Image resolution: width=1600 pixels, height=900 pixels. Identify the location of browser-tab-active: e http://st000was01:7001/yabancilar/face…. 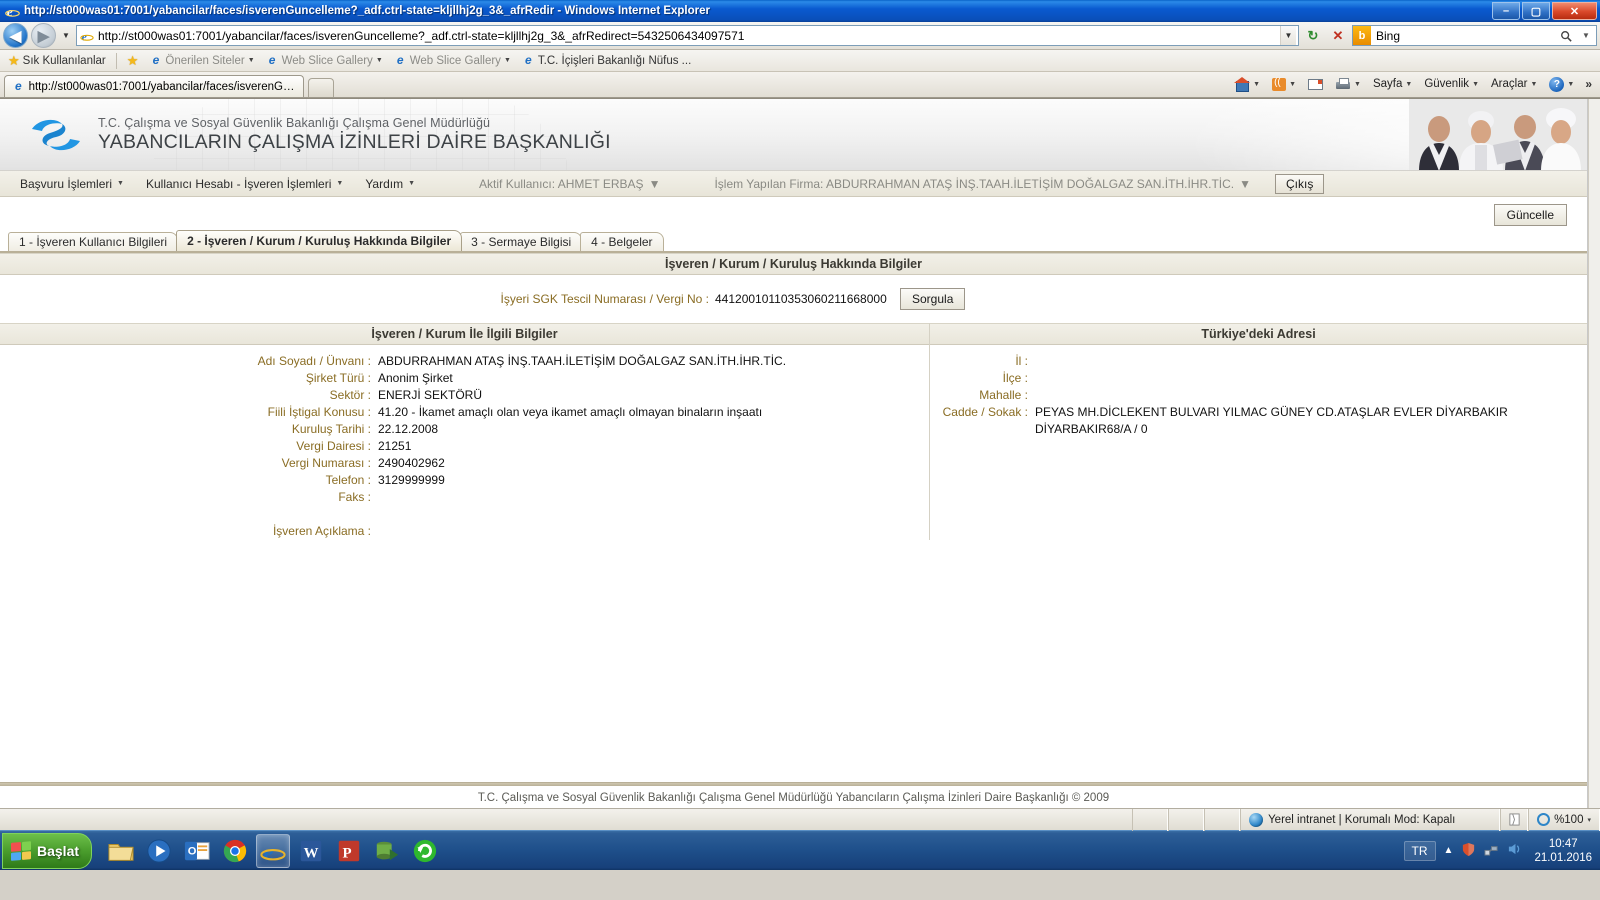
(154, 86).